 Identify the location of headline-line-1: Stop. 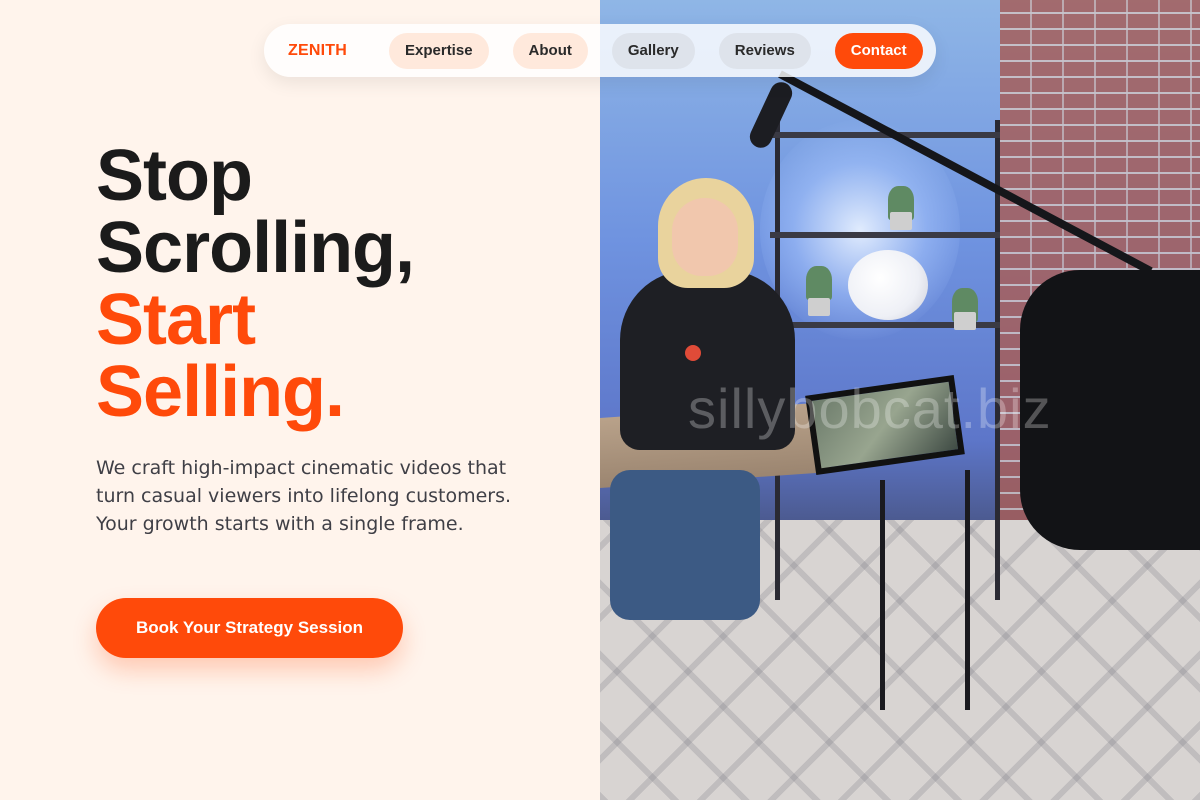
(174, 176).